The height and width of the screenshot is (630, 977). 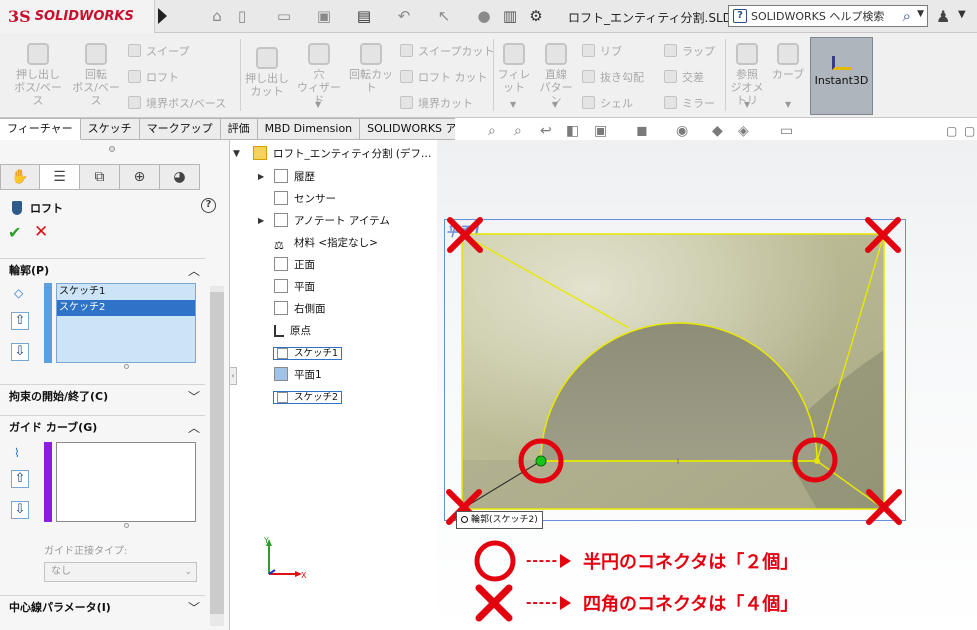 What do you see at coordinates (309, 129) in the screenshot?
I see `tab-mbd-dimension: MBD Dimension` at bounding box center [309, 129].